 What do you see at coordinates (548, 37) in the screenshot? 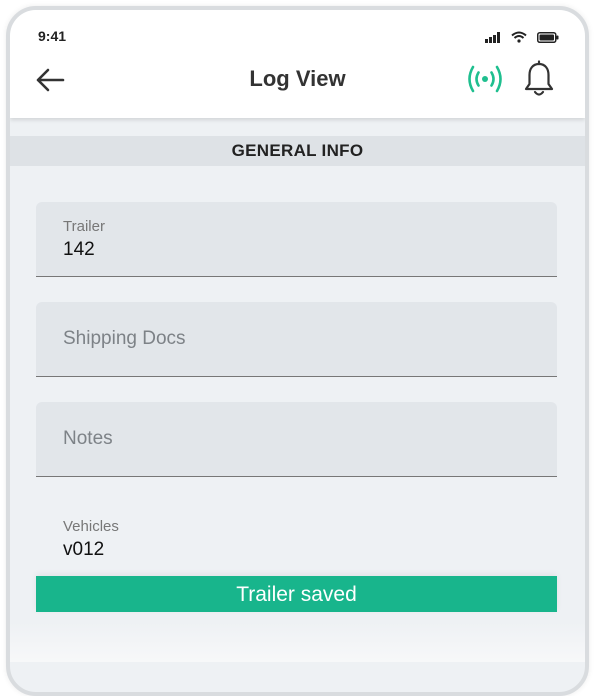
I see `battery-icon` at bounding box center [548, 37].